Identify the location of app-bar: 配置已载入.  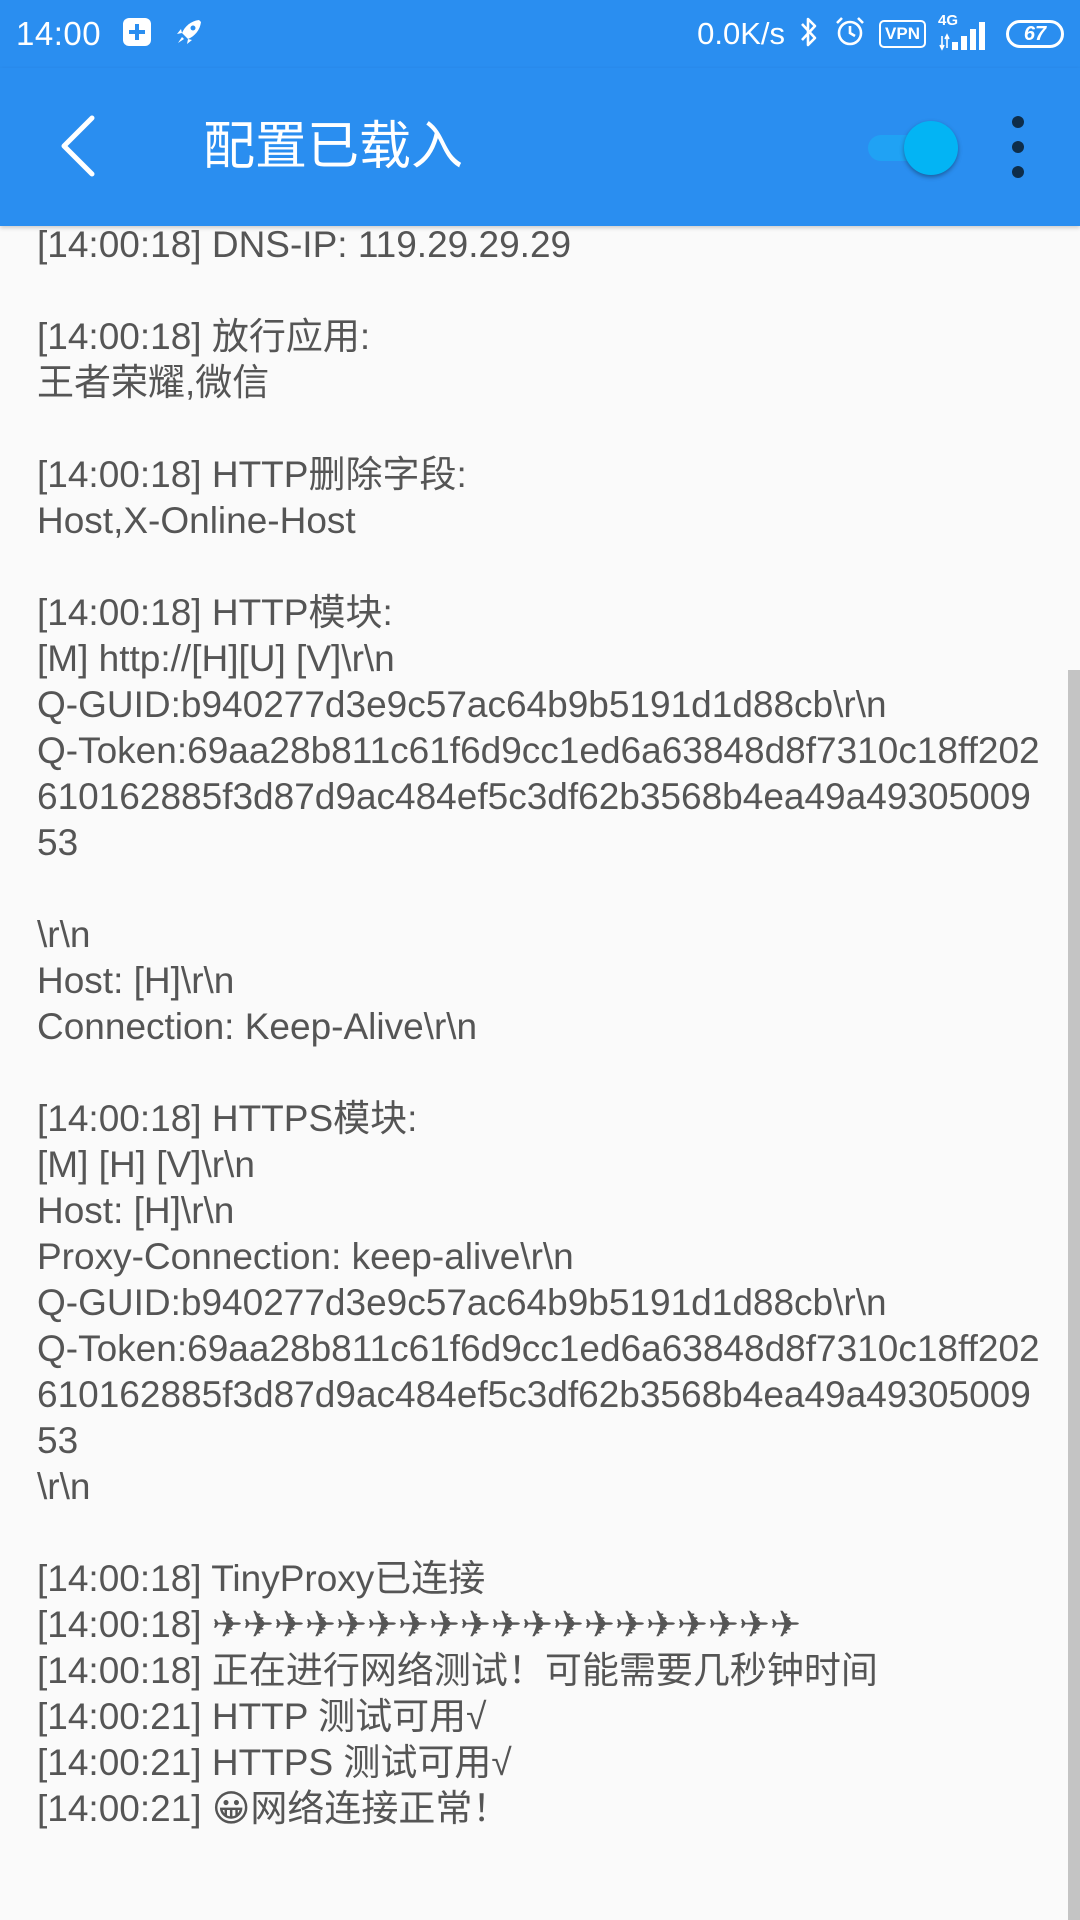
(540, 147).